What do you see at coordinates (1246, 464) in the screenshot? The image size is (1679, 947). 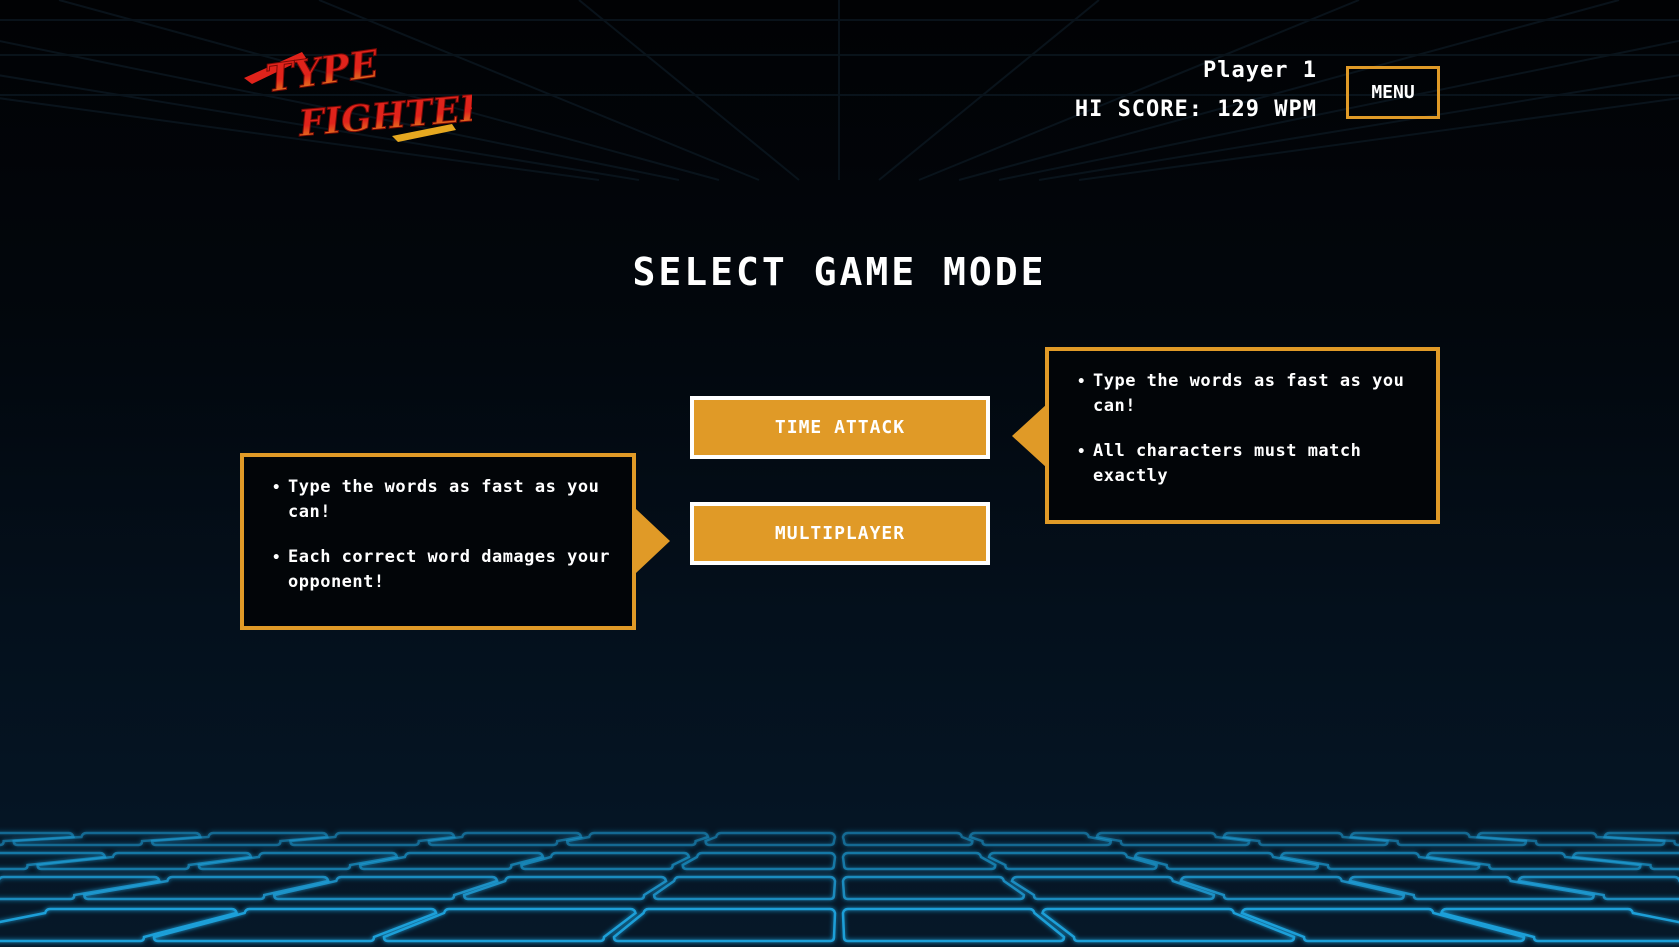 I see `tip-item: All characters must match exactly` at bounding box center [1246, 464].